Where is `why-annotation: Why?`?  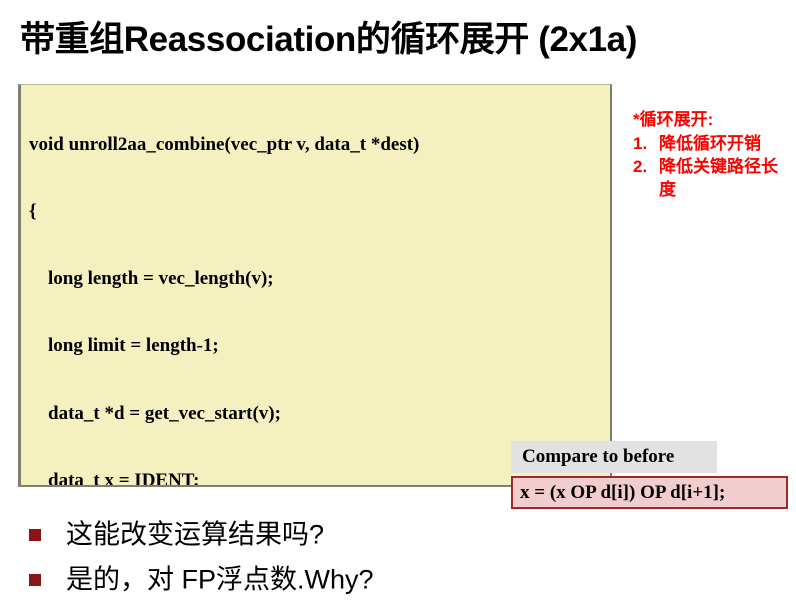 why-annotation: Why? is located at coordinates (339, 579).